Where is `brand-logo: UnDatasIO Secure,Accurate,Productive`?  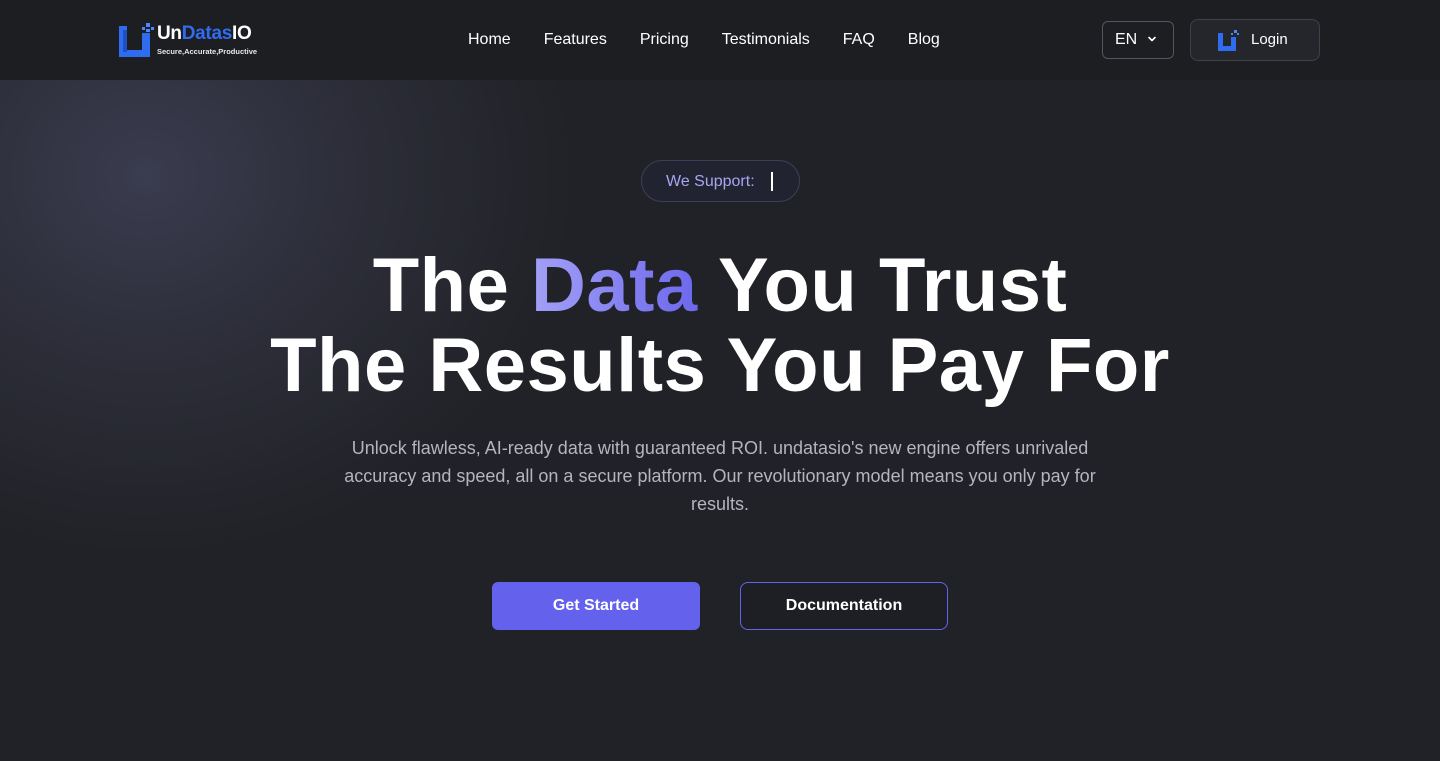
brand-logo: UnDatasIO Secure,Accurate,Productive is located at coordinates (193, 41).